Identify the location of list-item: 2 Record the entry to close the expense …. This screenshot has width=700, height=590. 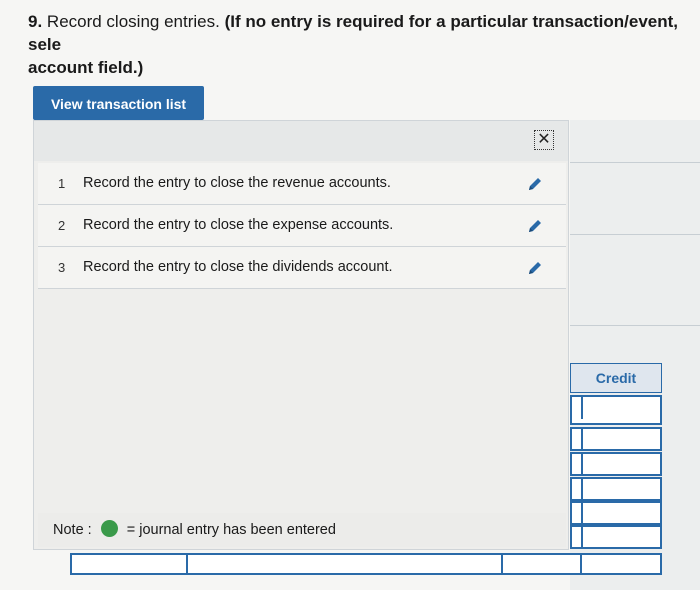
(302, 226).